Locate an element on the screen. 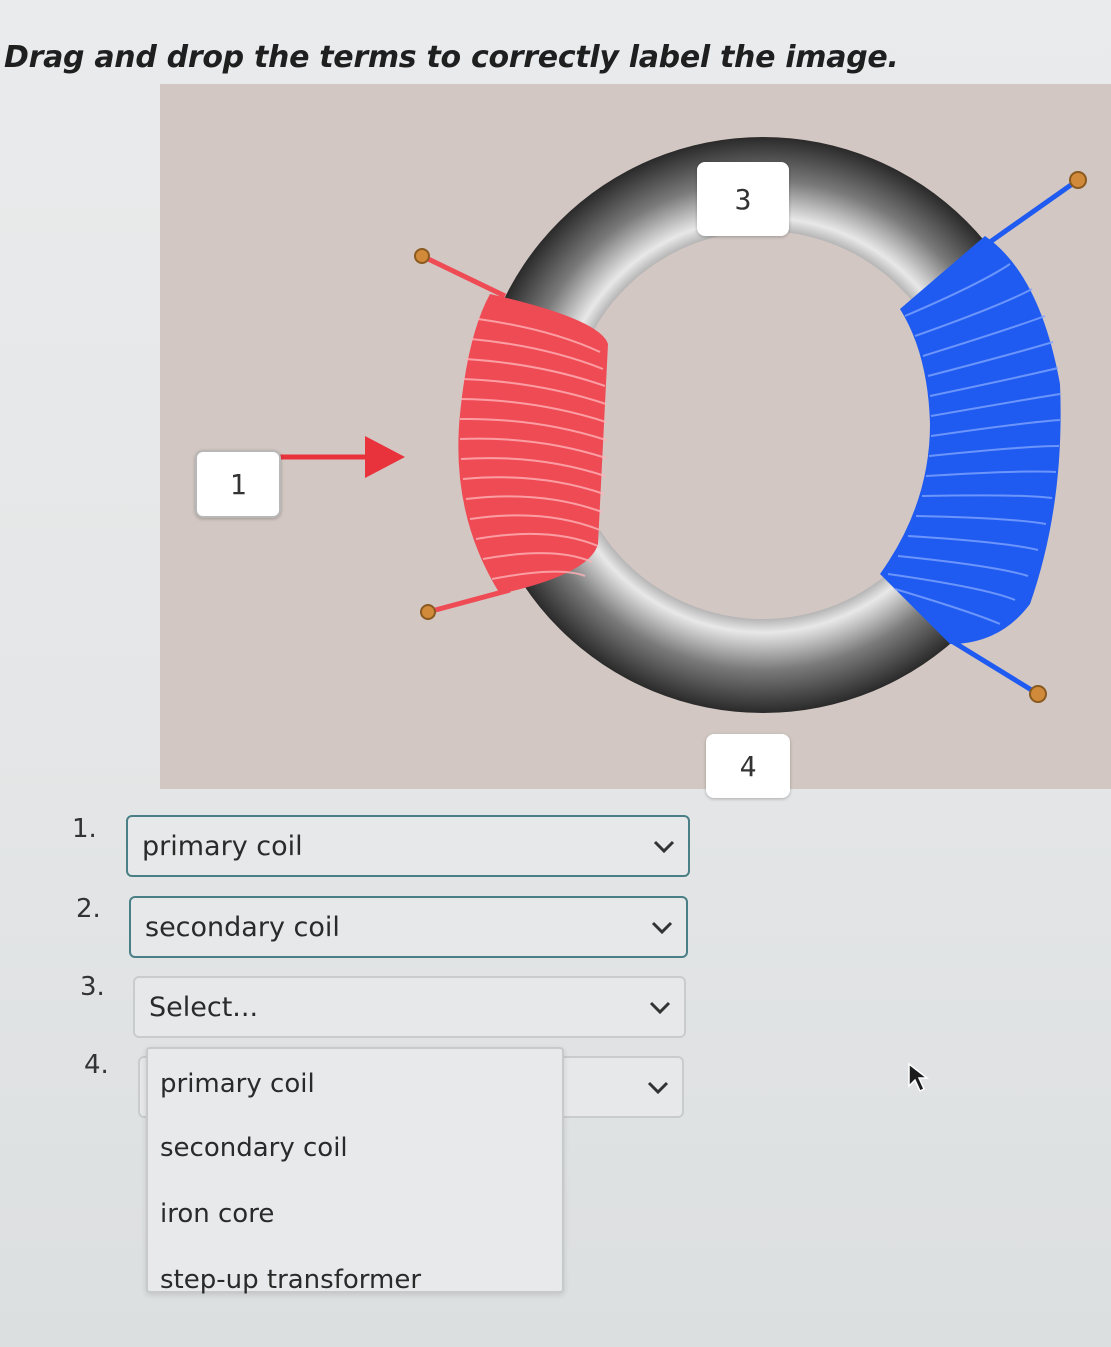  primary-terminal-bottom is located at coordinates (428, 612).